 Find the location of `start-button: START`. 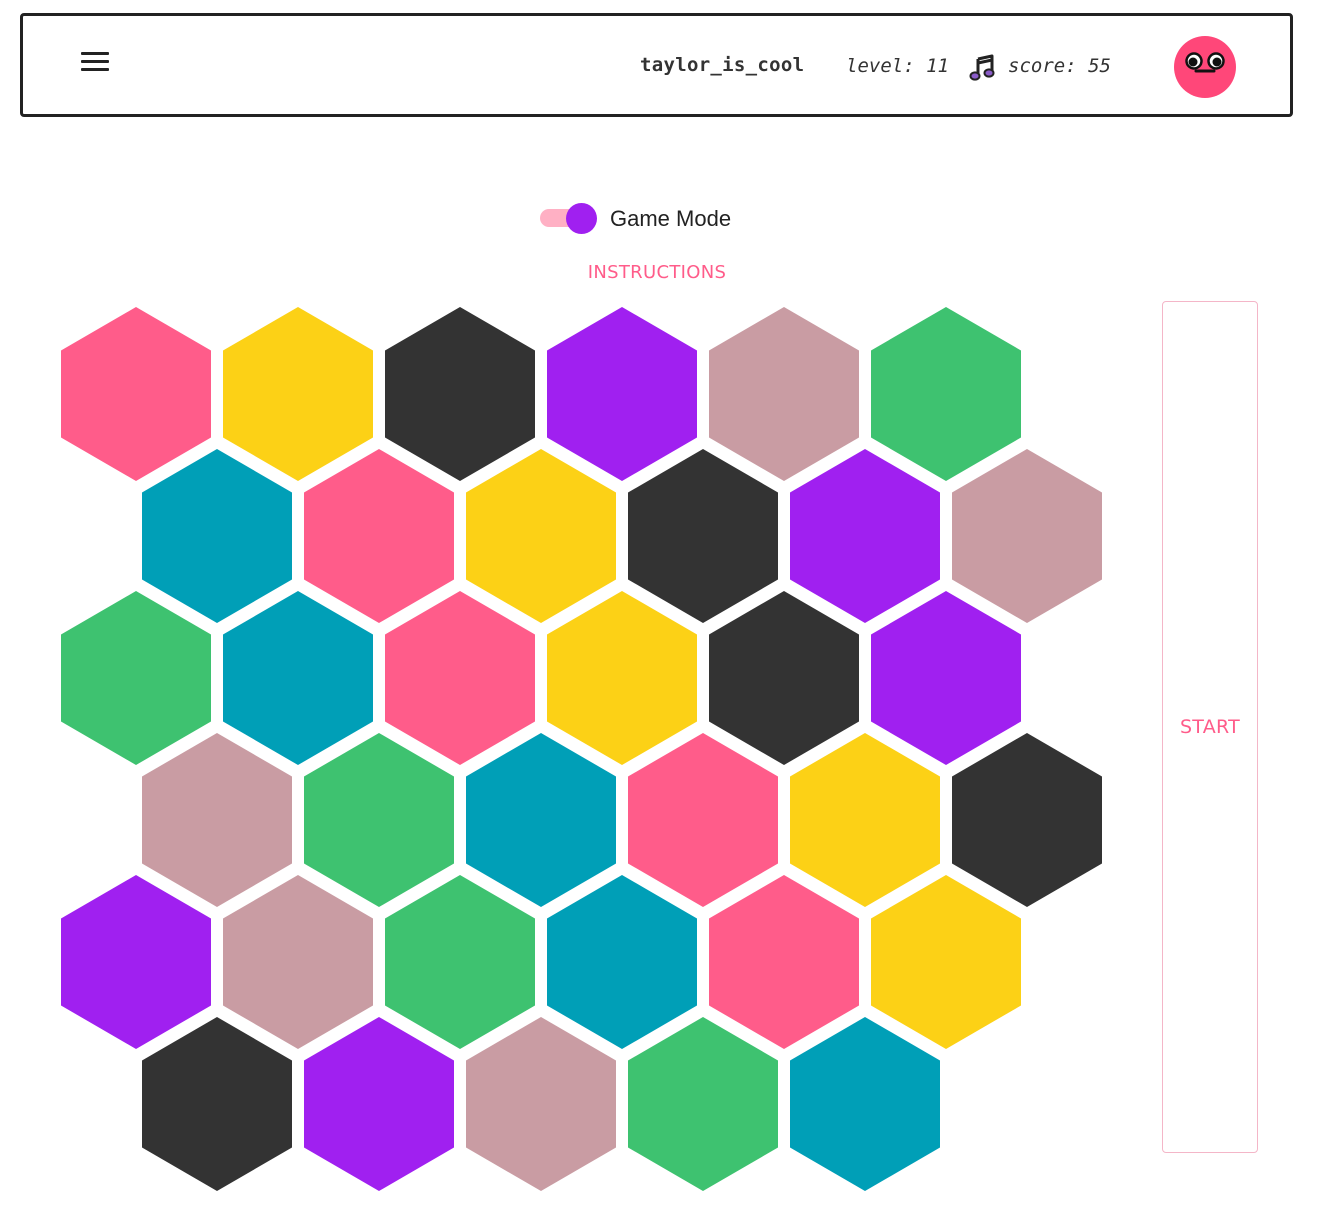

start-button: START is located at coordinates (1210, 727).